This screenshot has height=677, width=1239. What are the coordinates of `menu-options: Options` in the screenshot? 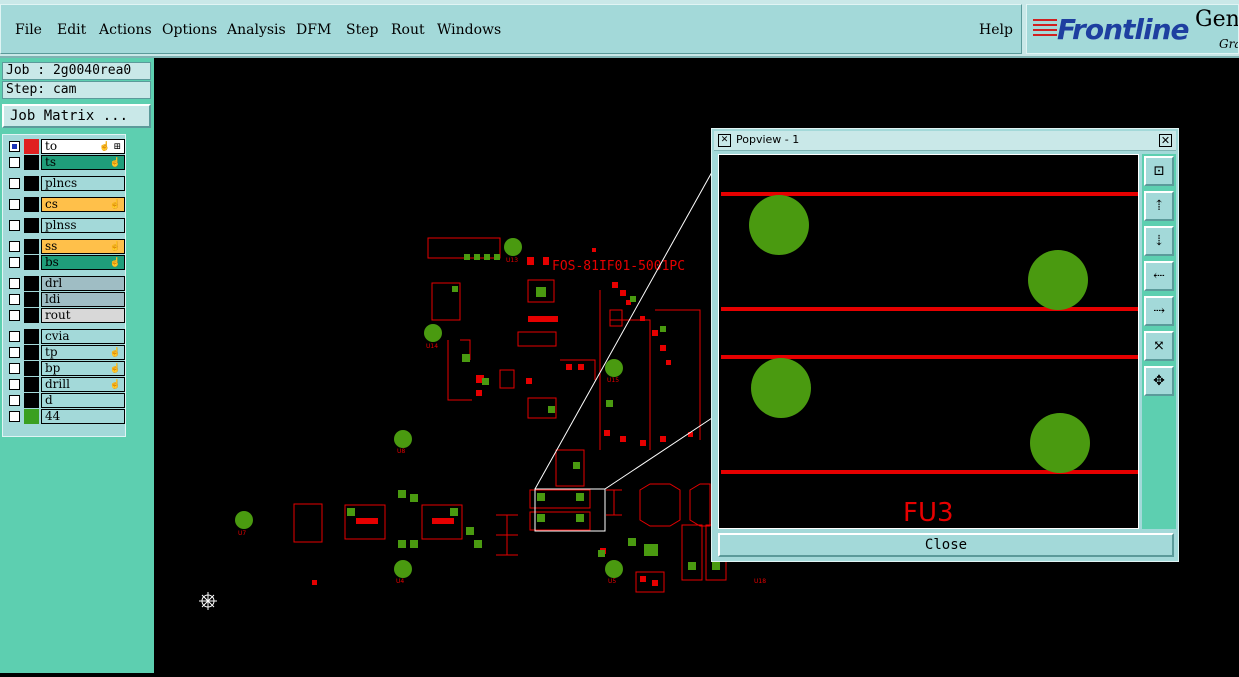 It's located at (189, 30).